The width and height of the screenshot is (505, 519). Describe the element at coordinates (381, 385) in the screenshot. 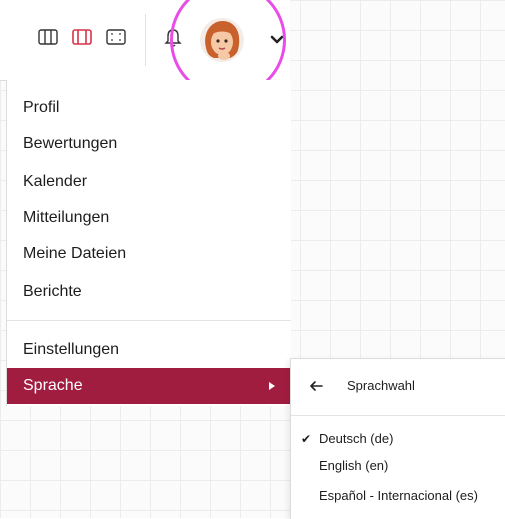

I see `language-submenu-title: Sprachwahl` at that location.